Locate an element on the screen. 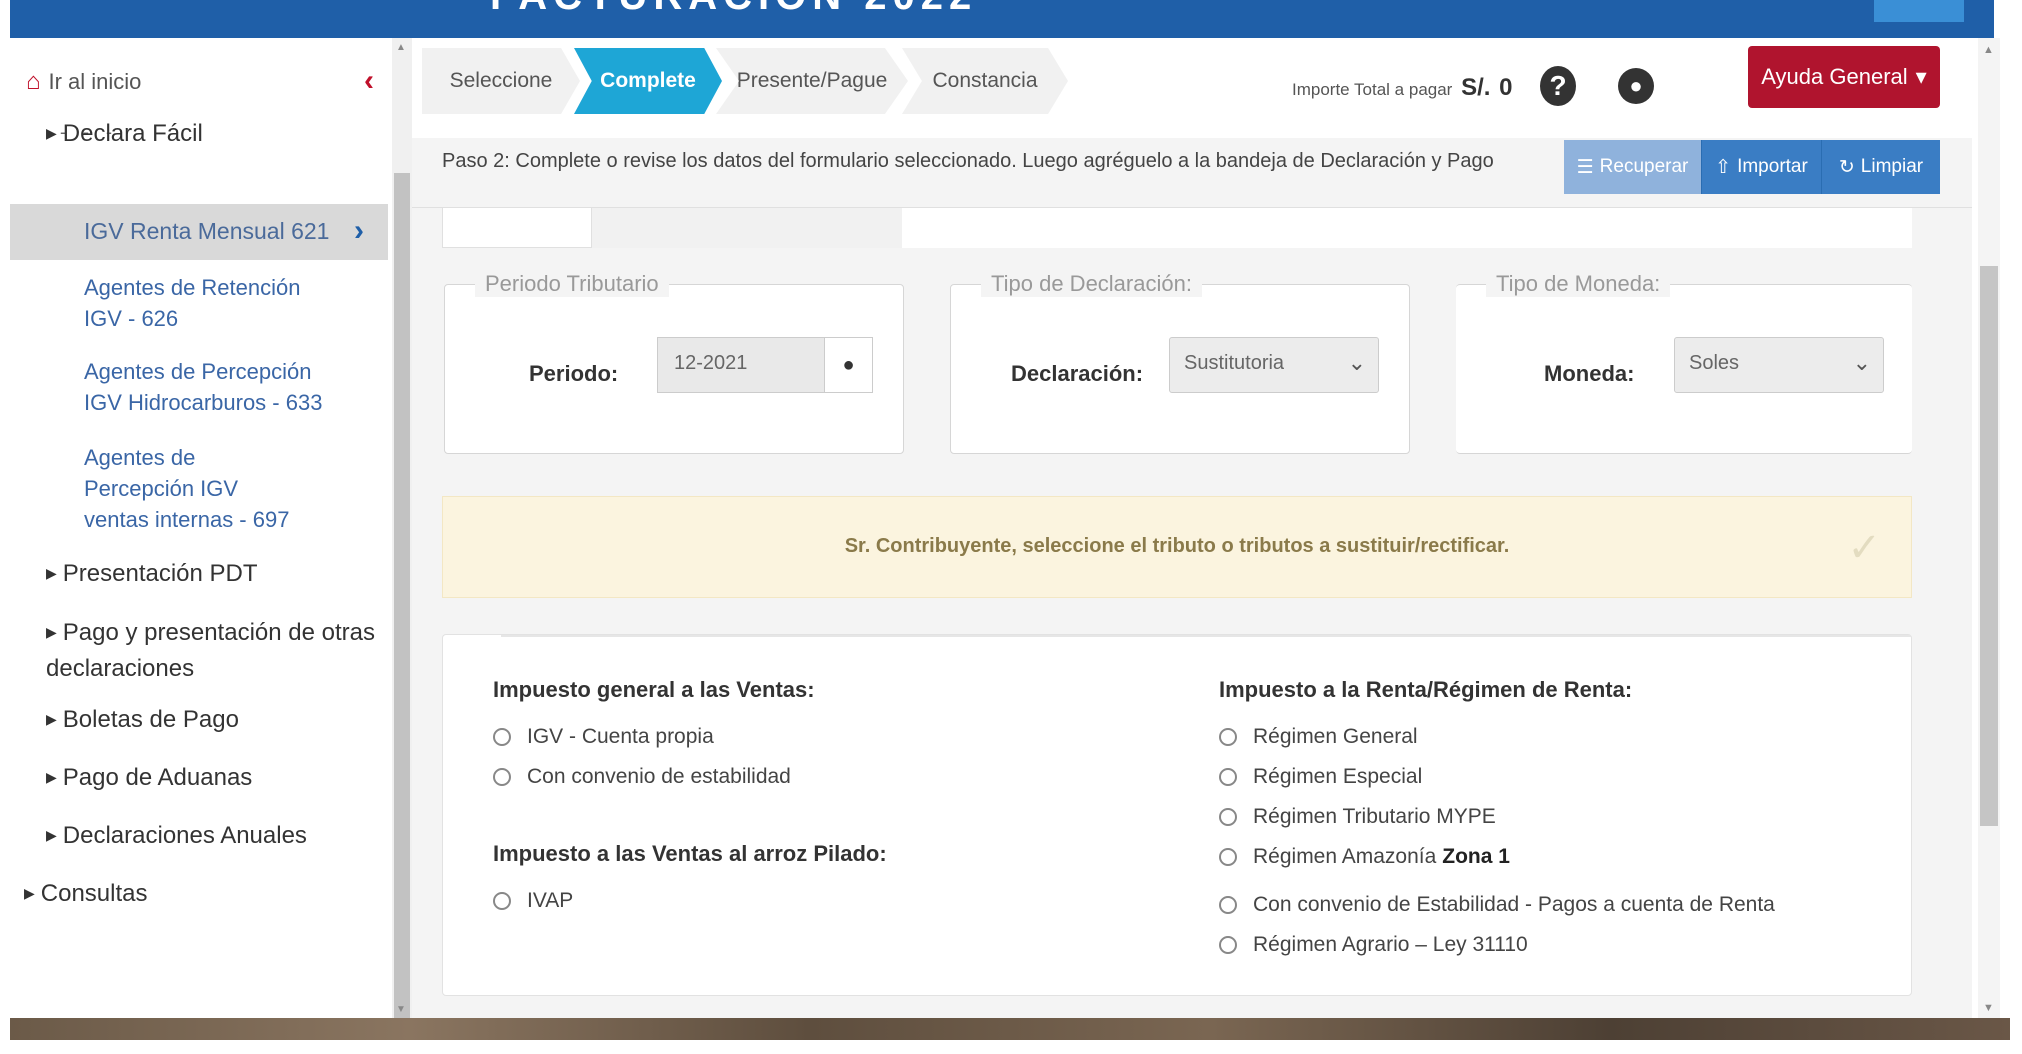 The image size is (2022, 1054). declaracion-legend: Tipo de Declaración: is located at coordinates (1091, 284).